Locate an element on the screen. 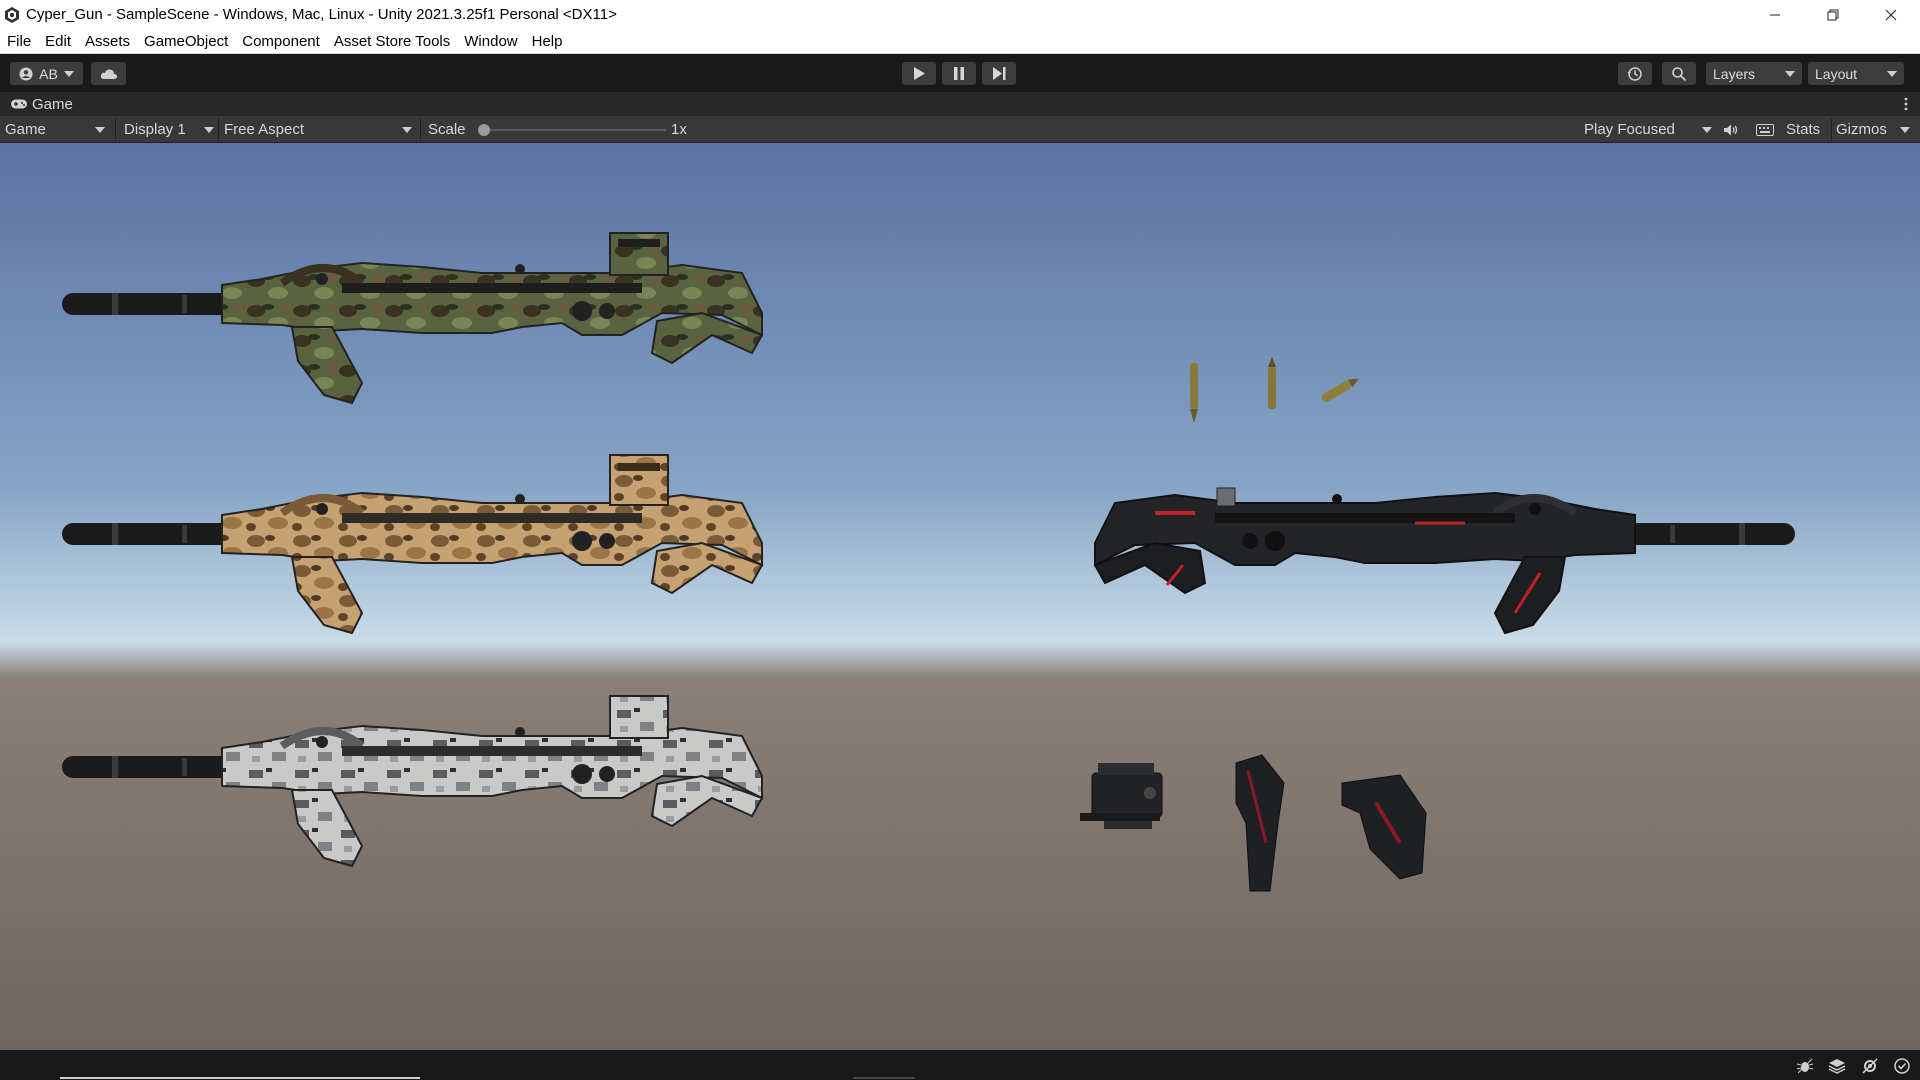 This screenshot has height=1080, width=1920. step-icon is located at coordinates (998, 73).